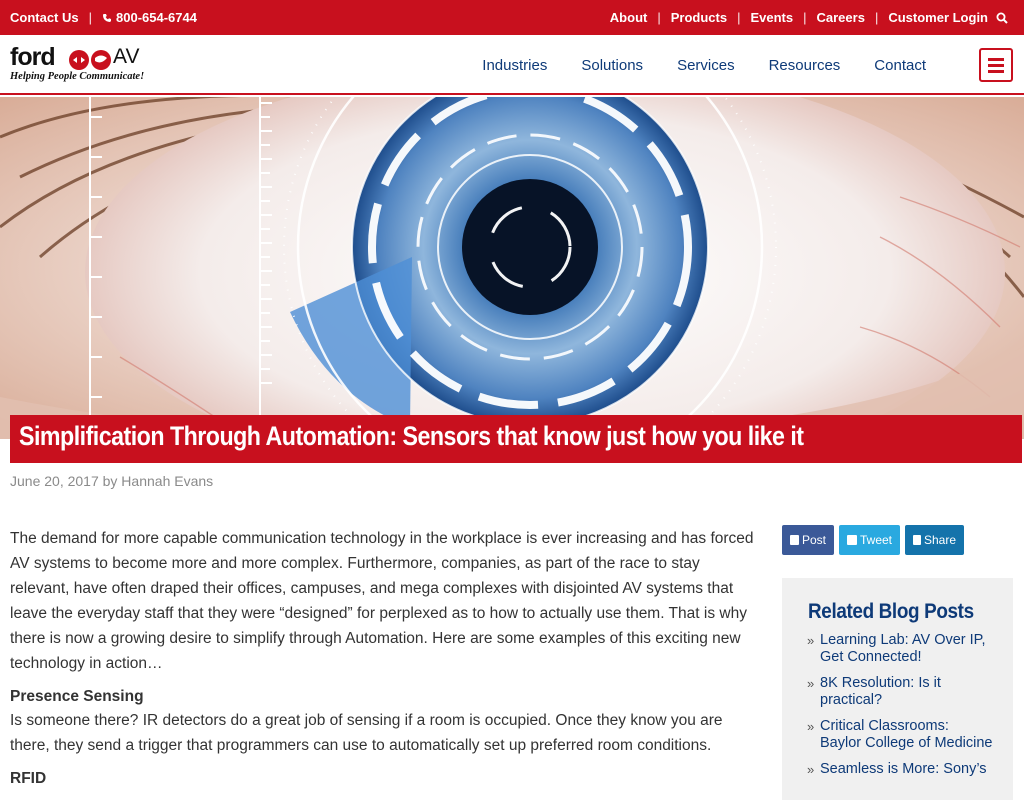 The width and height of the screenshot is (1024, 800). Describe the element at coordinates (938, 17) in the screenshot. I see `top-link-customer-login: Customer Login` at that location.